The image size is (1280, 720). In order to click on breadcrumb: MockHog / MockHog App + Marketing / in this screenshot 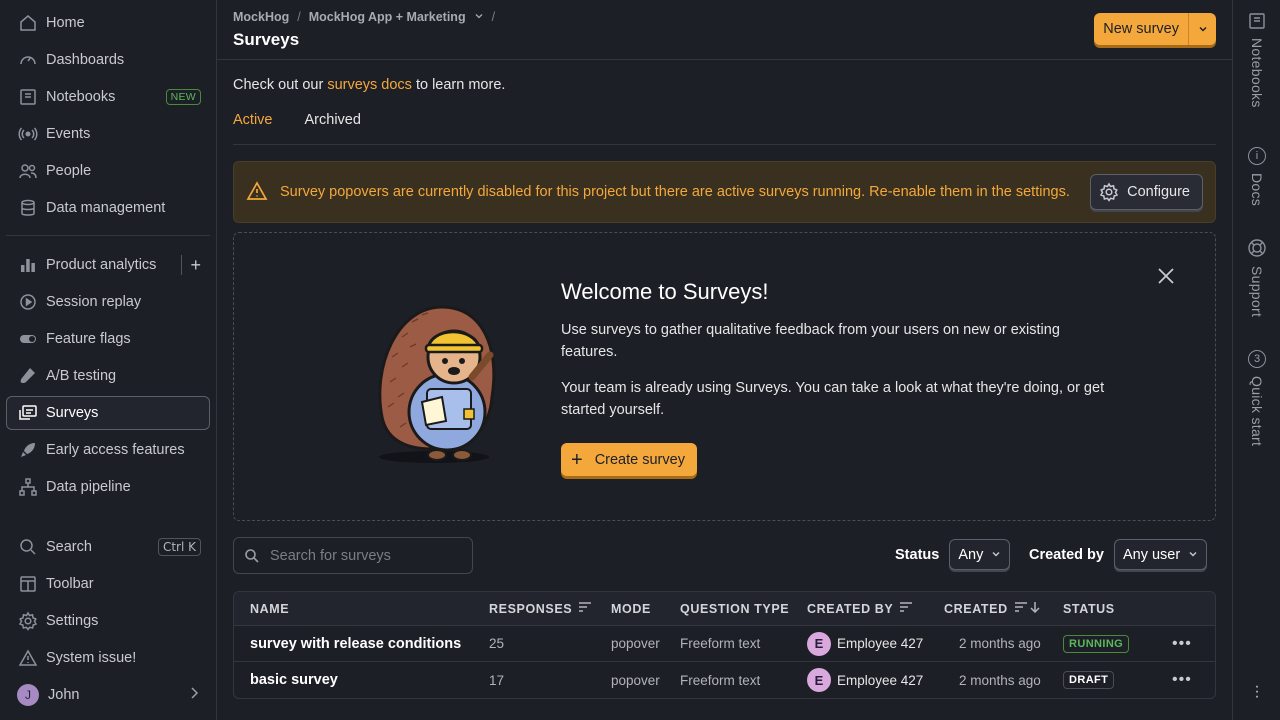, I will do `click(724, 17)`.